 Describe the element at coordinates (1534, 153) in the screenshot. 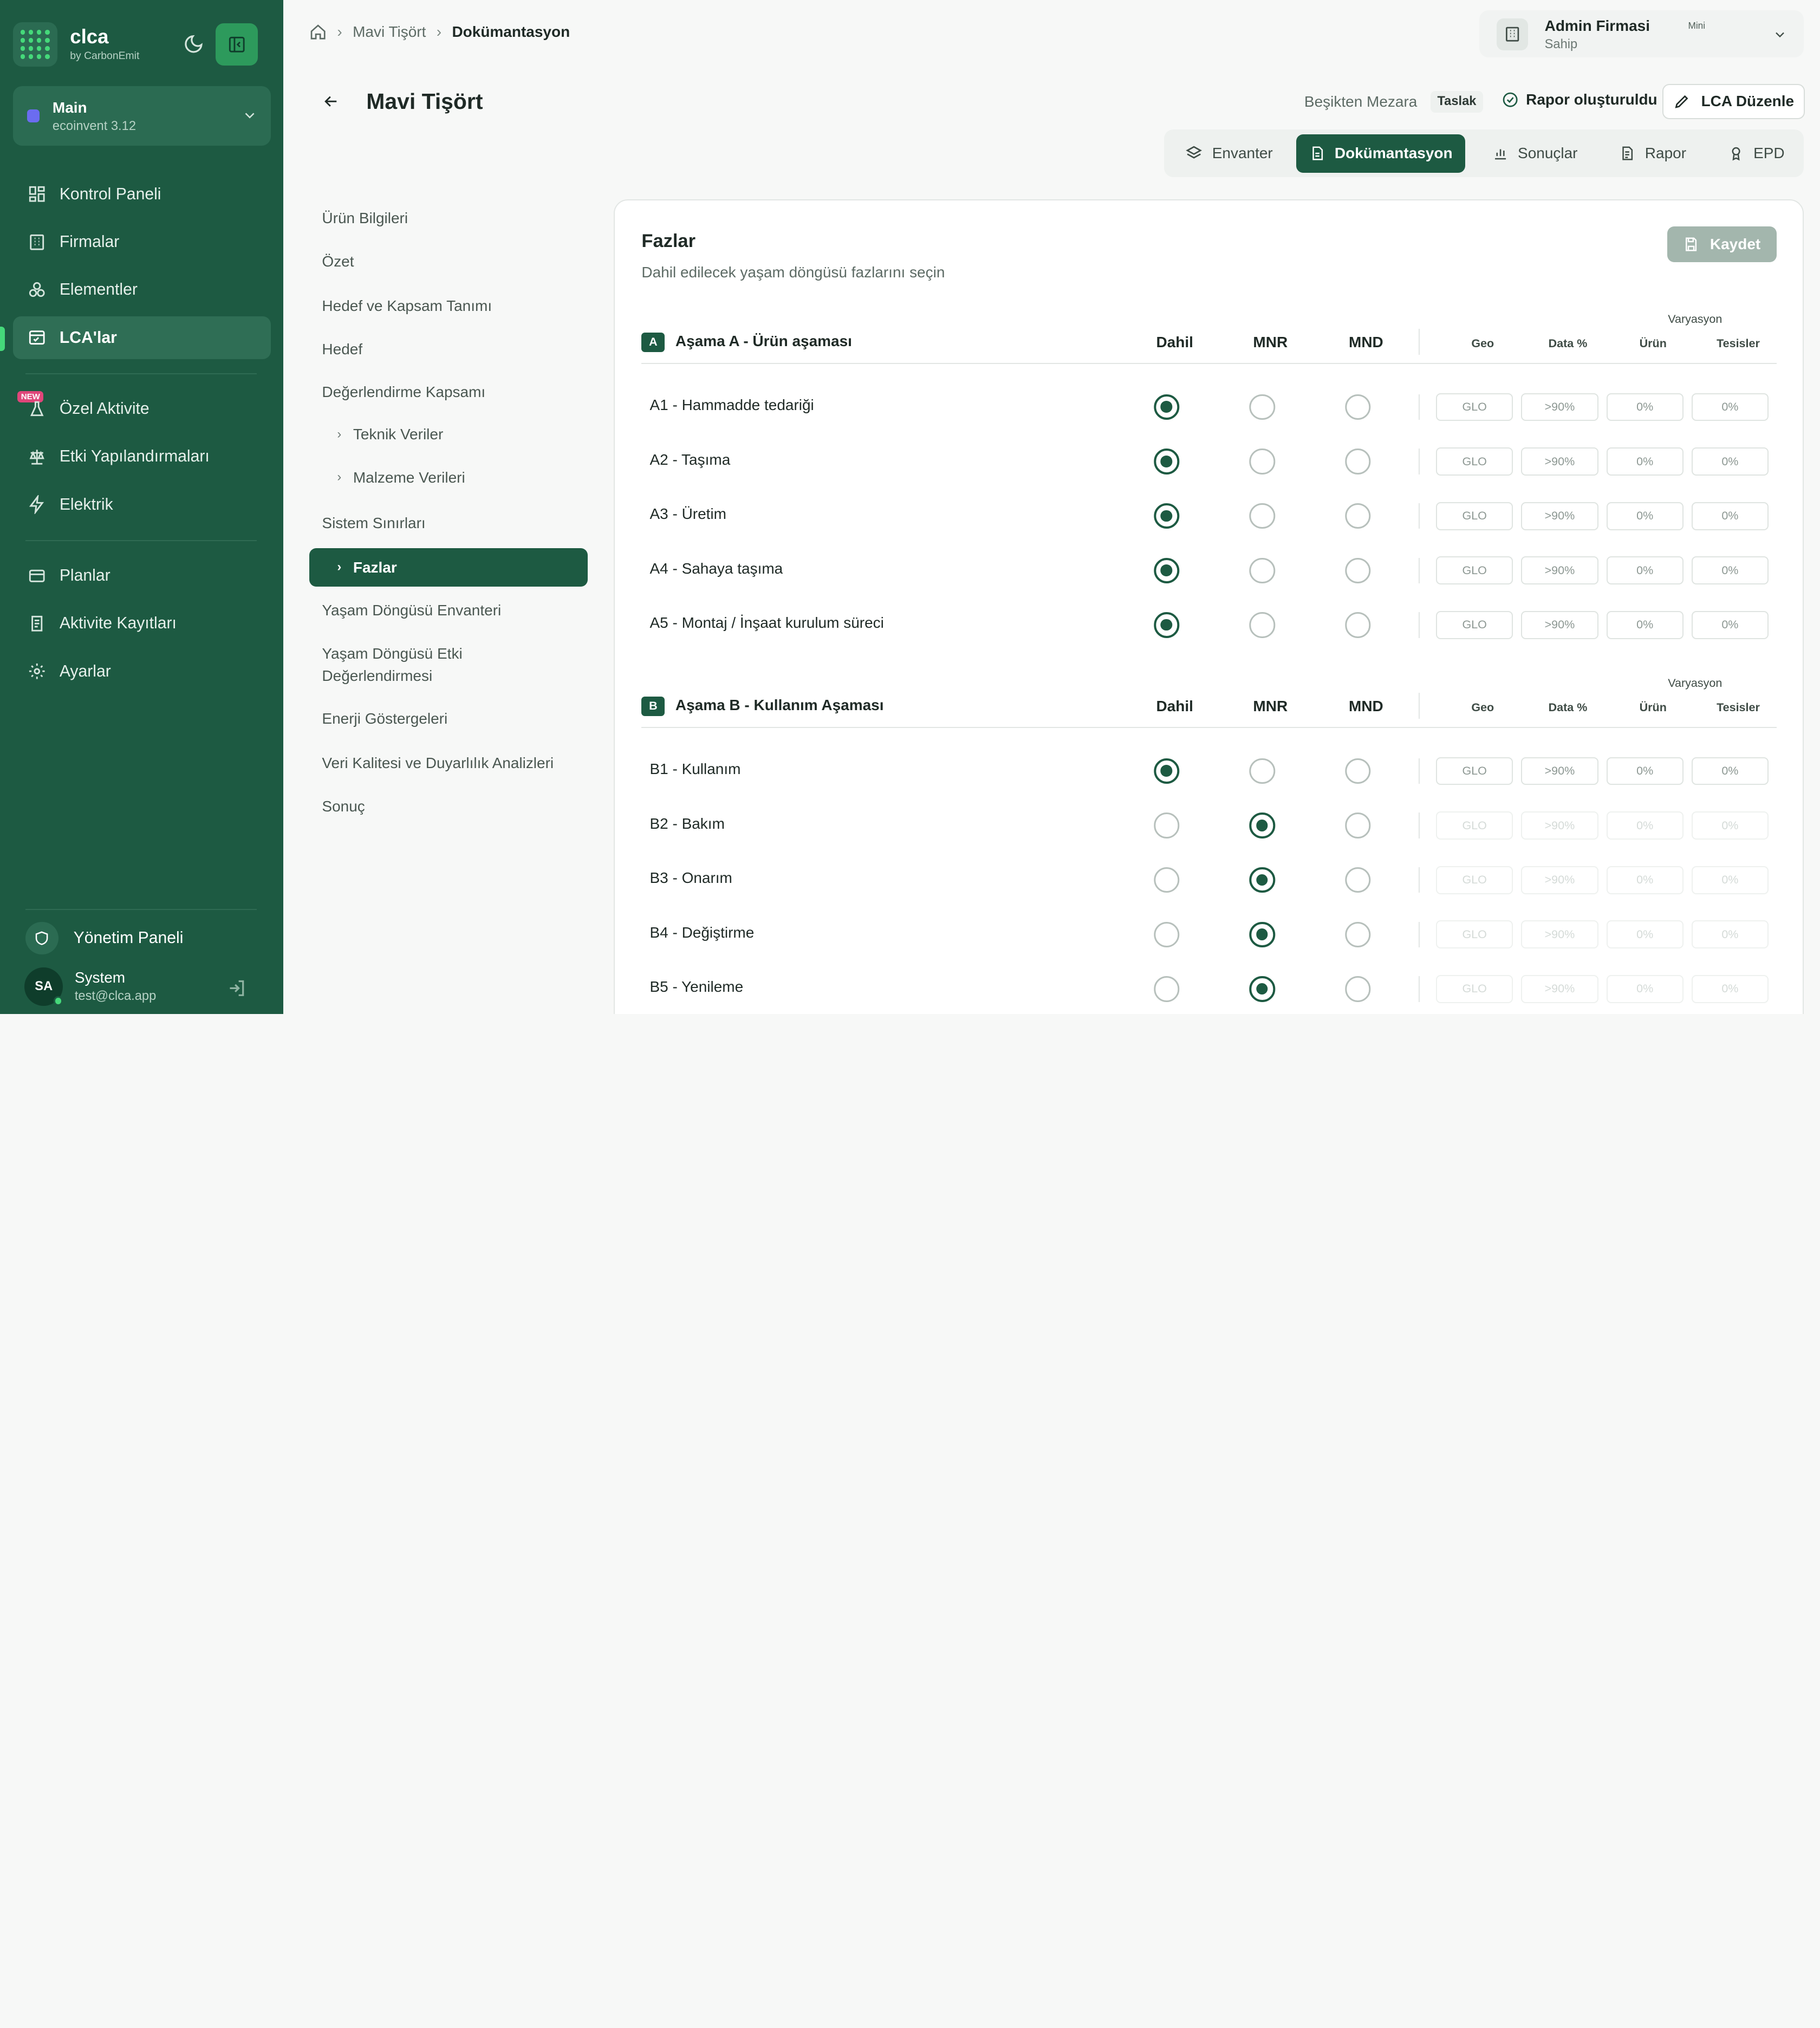

I see `tab-sonuclar: Sonuçlar` at that location.